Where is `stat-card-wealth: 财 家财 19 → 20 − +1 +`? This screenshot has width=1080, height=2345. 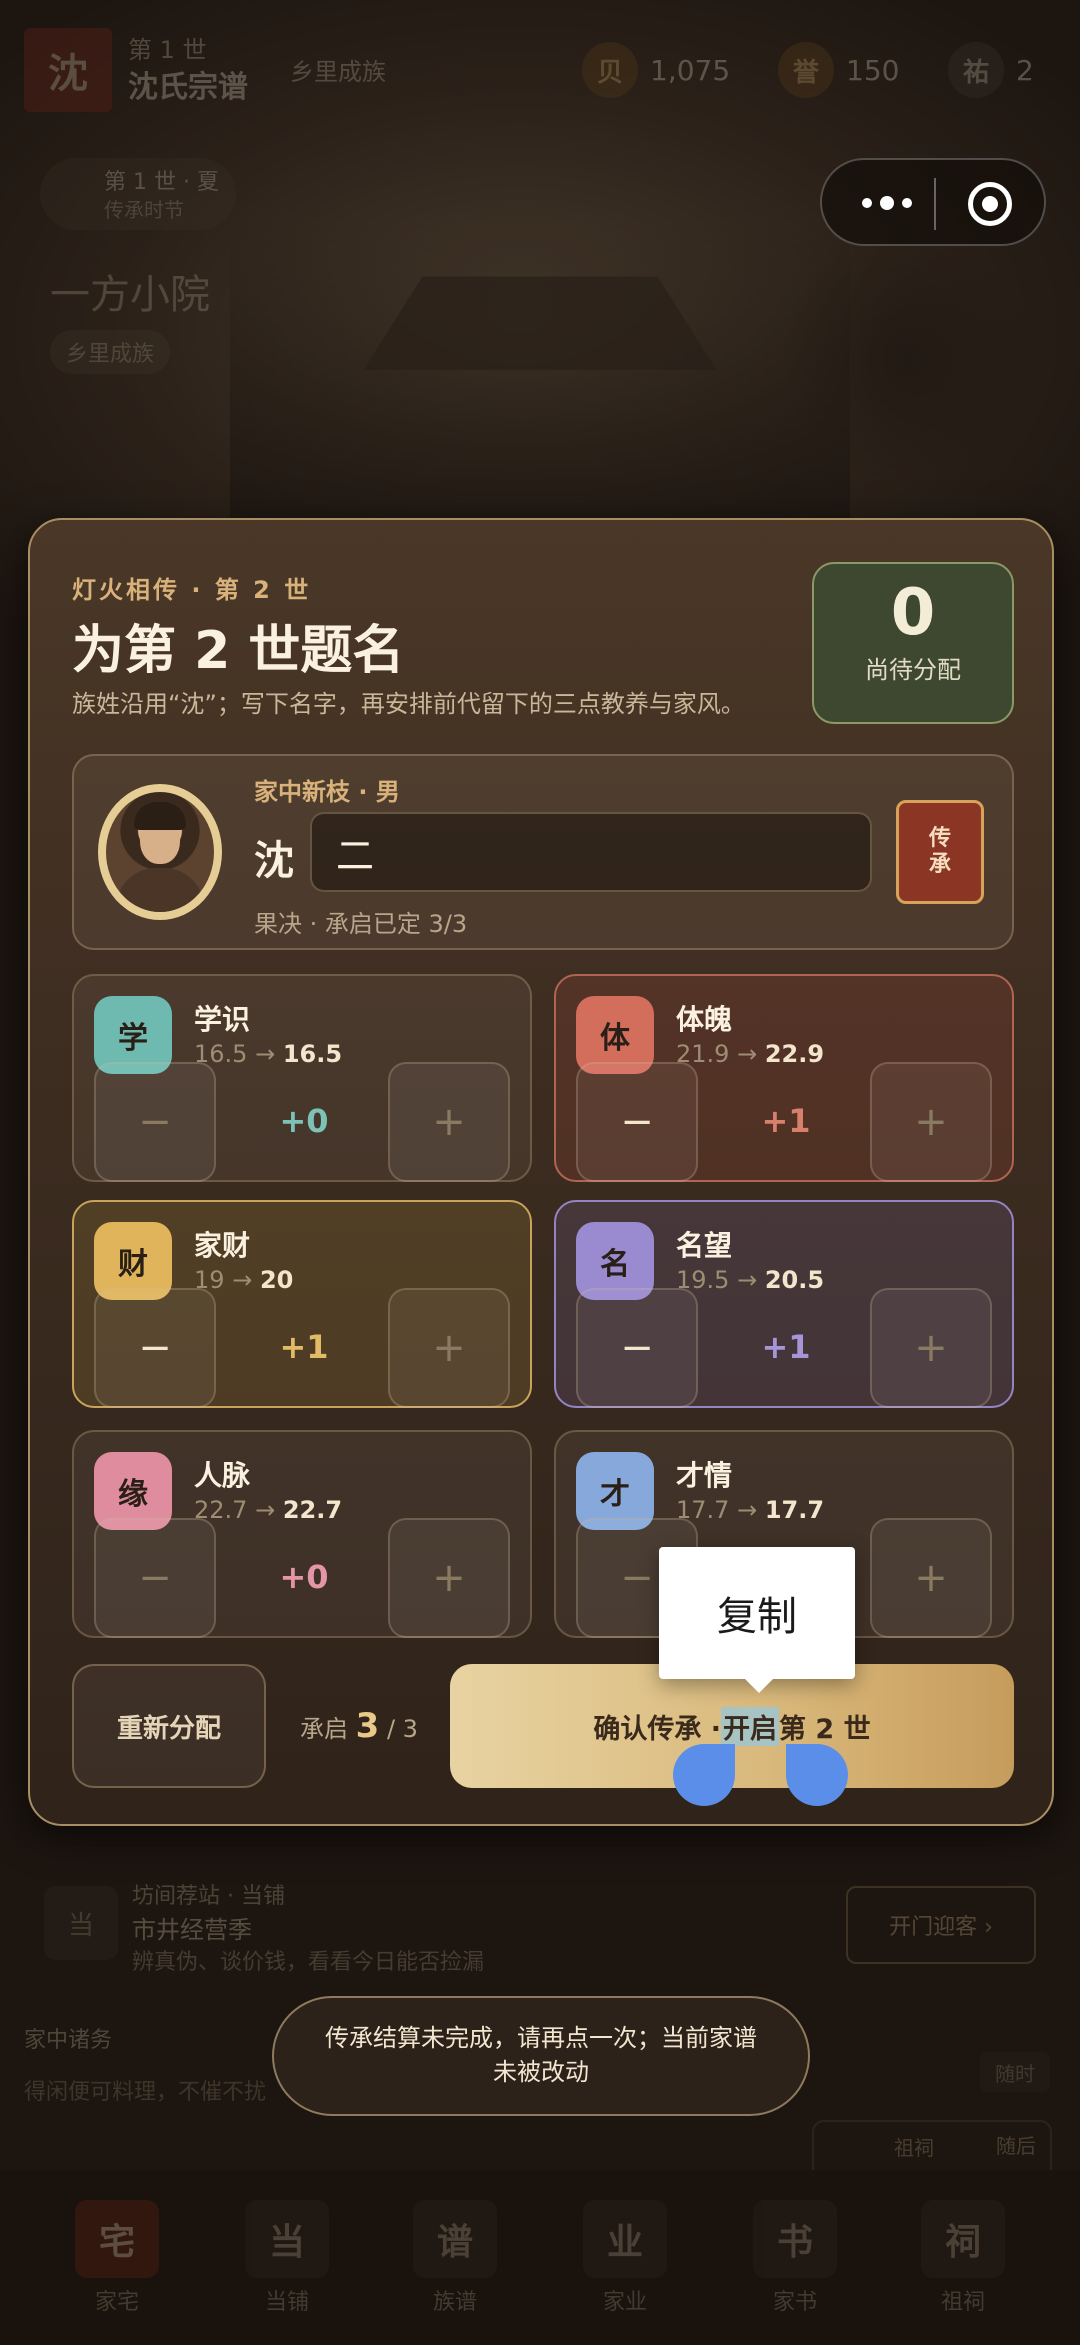
stat-card-wealth: 财 家财 19 → 20 − +1 + is located at coordinates (302, 1304).